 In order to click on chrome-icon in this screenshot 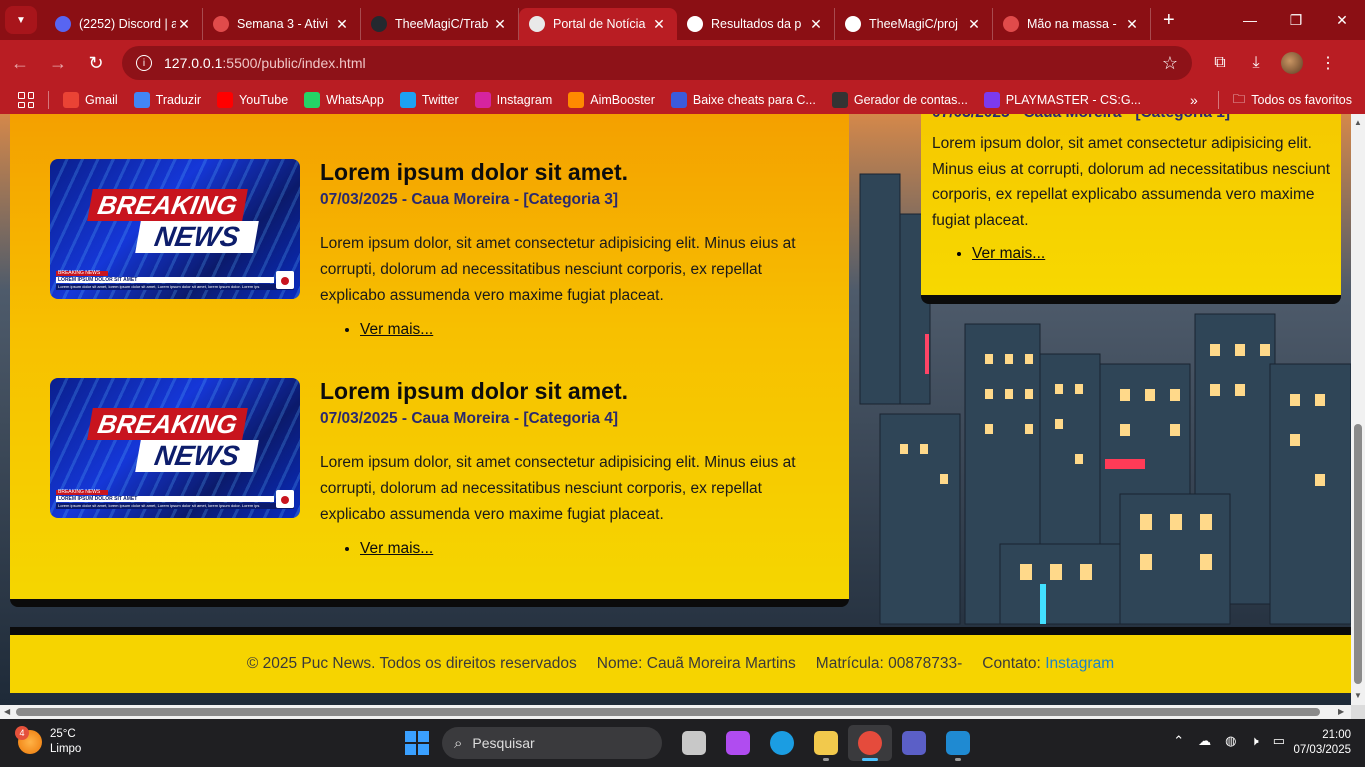, I will do `click(870, 743)`.